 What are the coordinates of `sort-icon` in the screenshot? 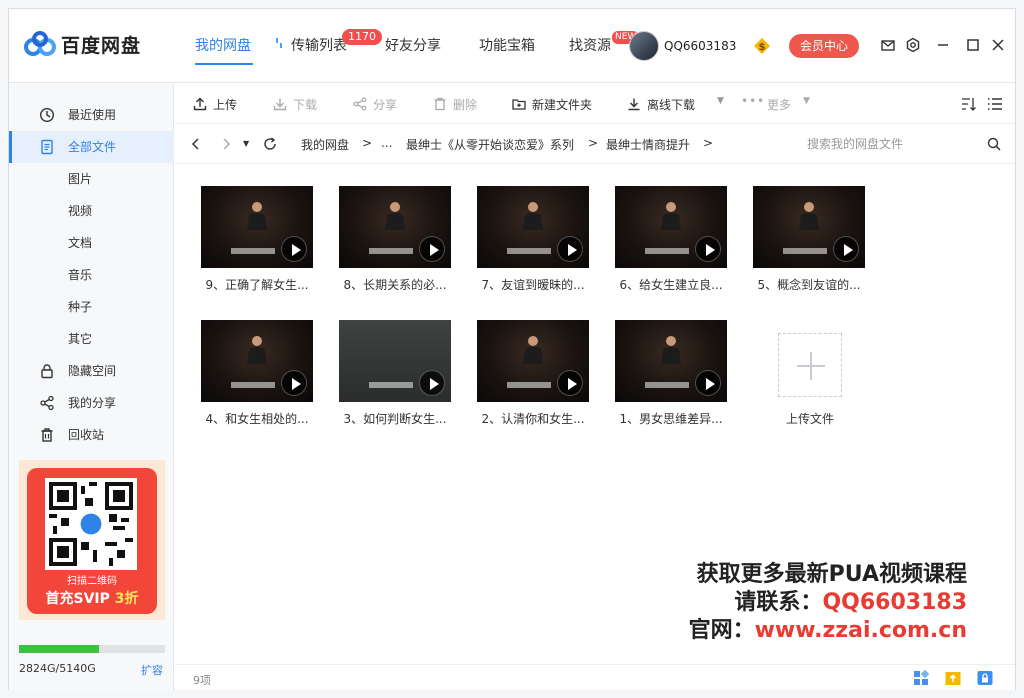 It's located at (969, 104).